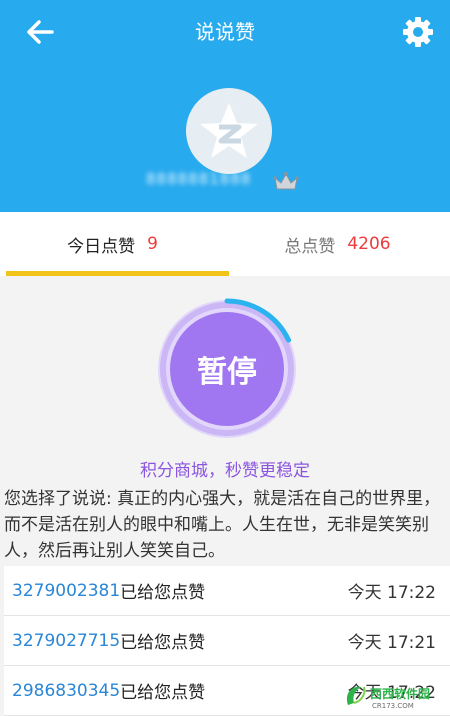  Describe the element at coordinates (66, 641) in the screenshot. I see `qq-number: 3279027715` at that location.